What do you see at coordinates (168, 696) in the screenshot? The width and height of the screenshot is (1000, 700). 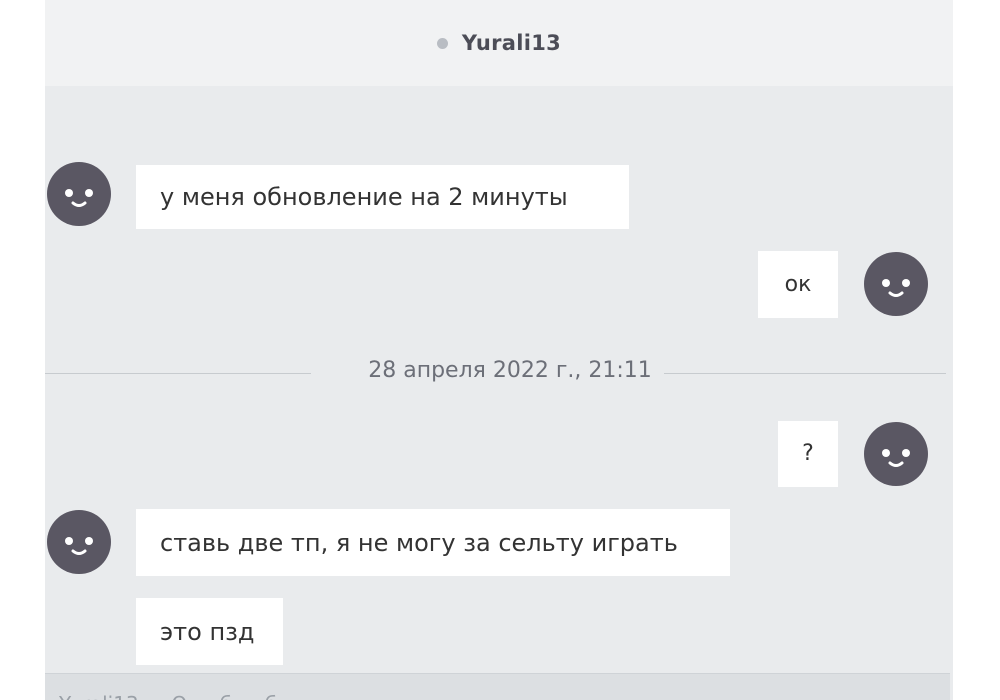 I see `input-preview-text: Yurali13 … О … б … б` at bounding box center [168, 696].